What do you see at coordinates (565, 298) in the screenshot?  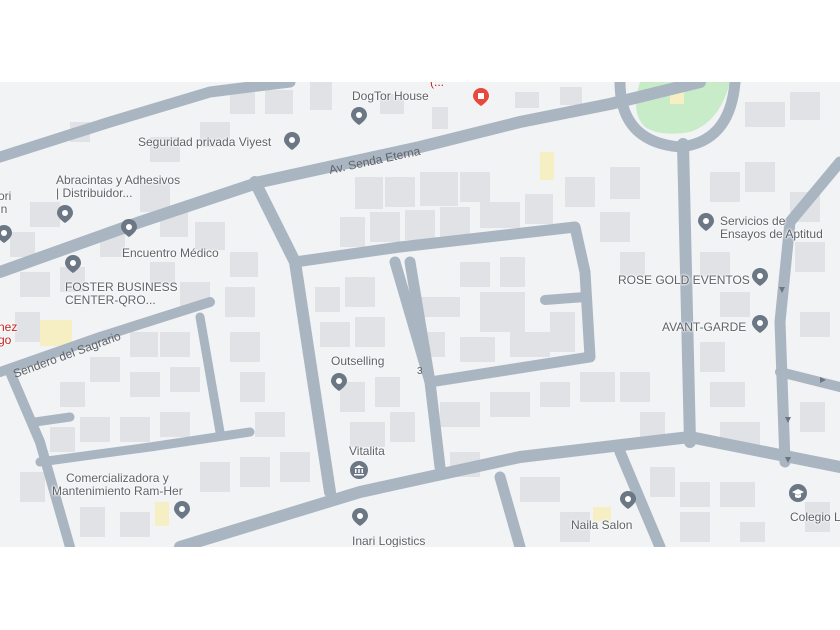 I see `road-loop-spur` at bounding box center [565, 298].